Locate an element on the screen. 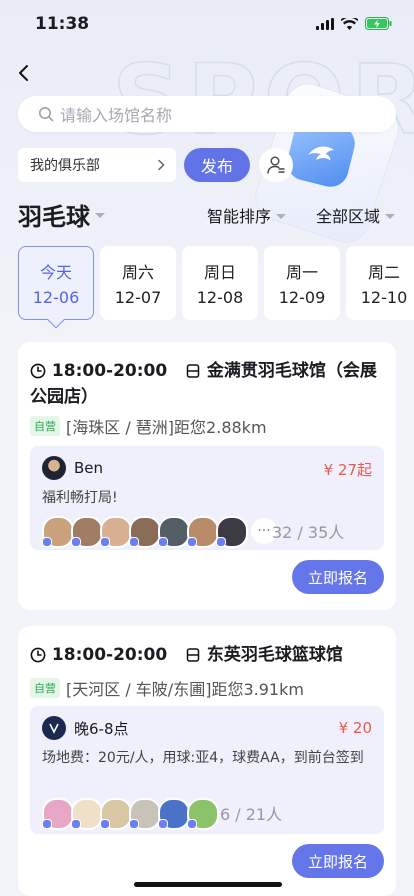  date-value: 12-09 is located at coordinates (302, 297).